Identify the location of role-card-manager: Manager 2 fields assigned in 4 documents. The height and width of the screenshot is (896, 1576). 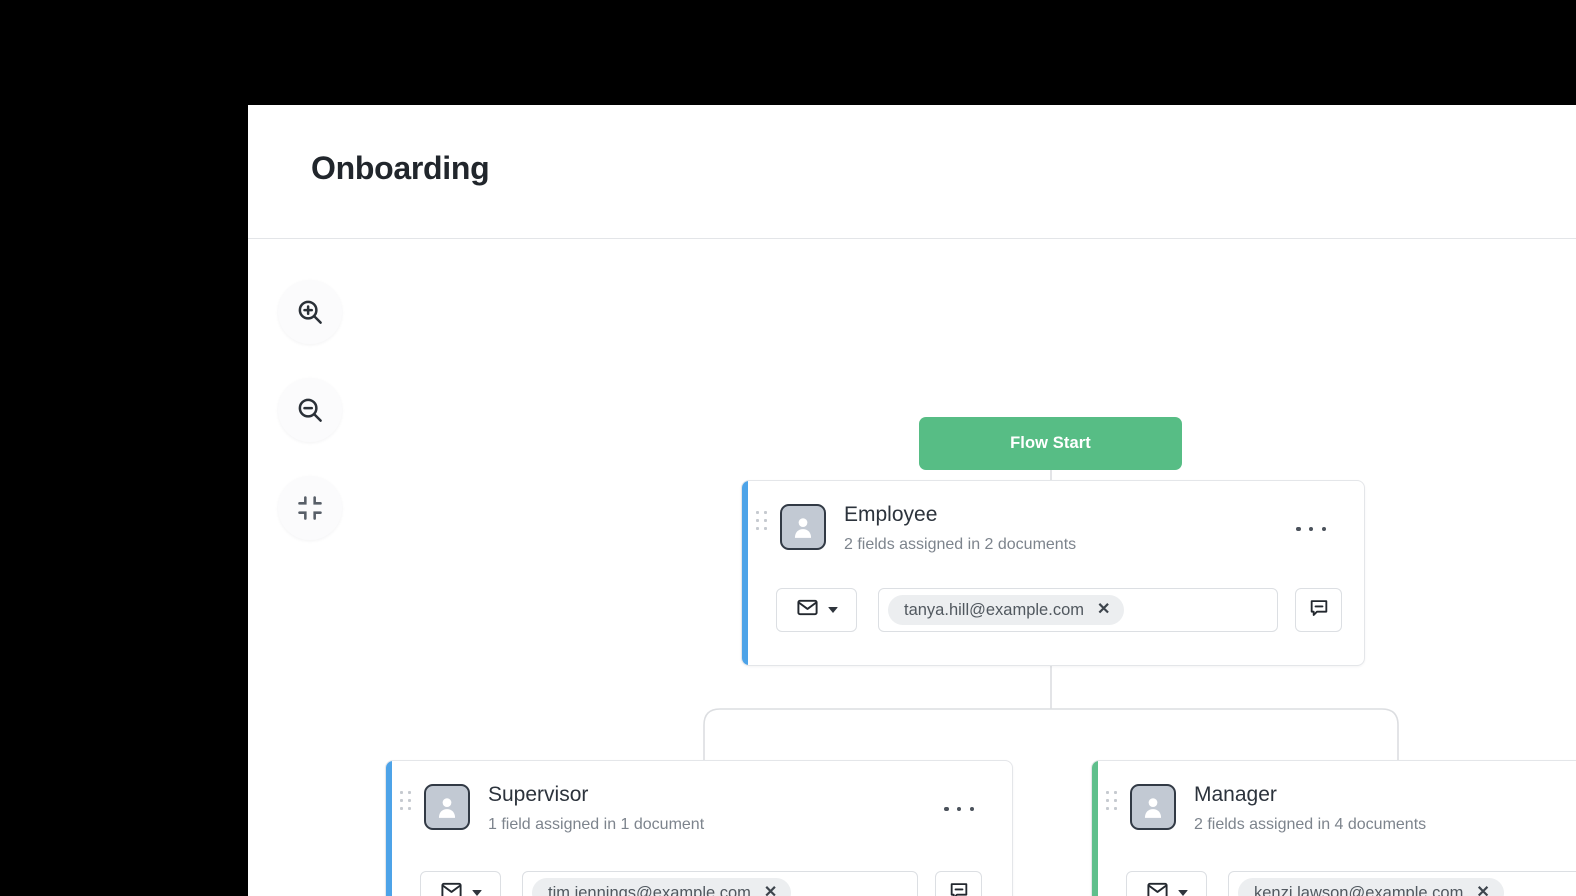
(1333, 828).